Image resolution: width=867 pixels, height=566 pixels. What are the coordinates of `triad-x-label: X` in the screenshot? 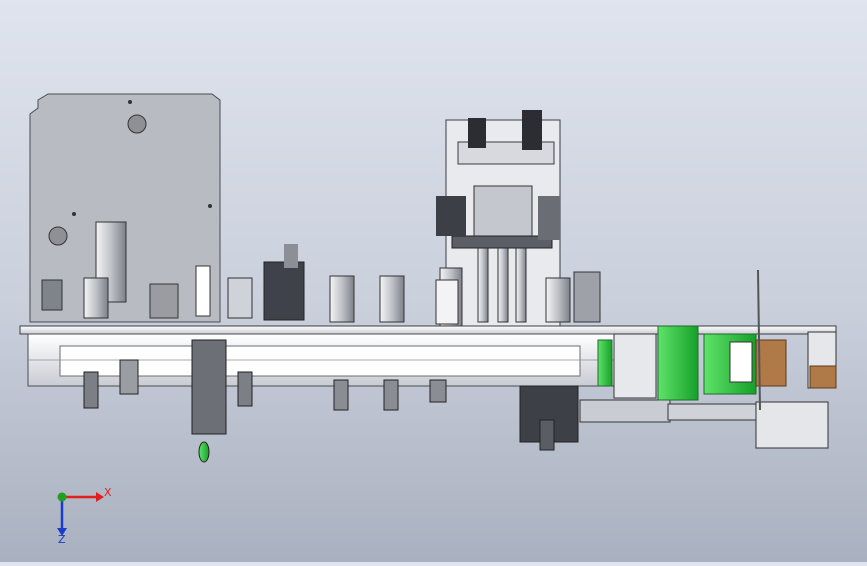 It's located at (108, 492).